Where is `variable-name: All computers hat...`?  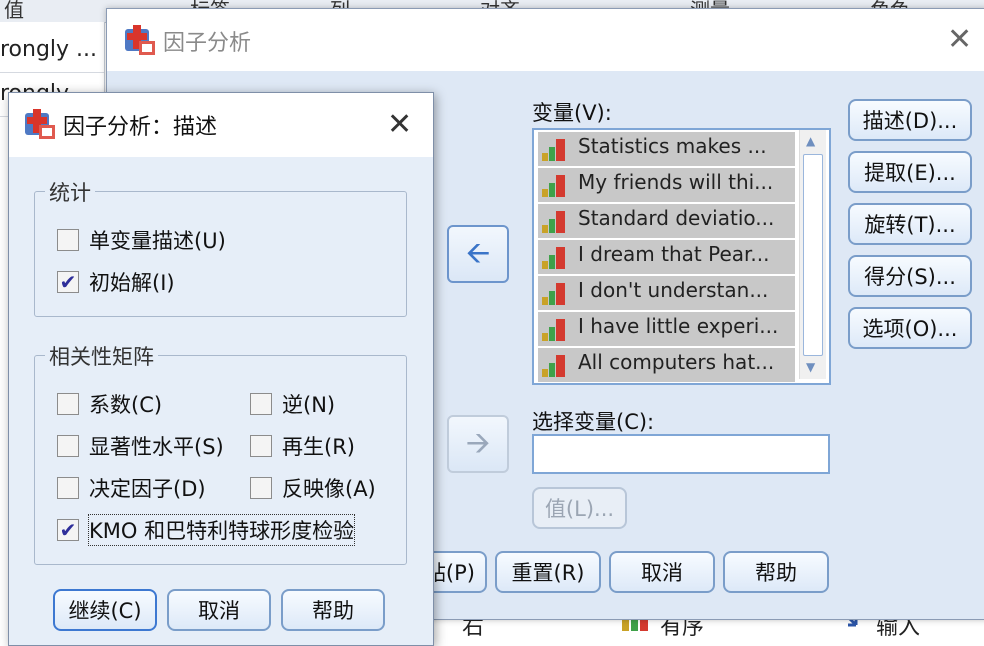
variable-name: All computers hat... is located at coordinates (676, 362).